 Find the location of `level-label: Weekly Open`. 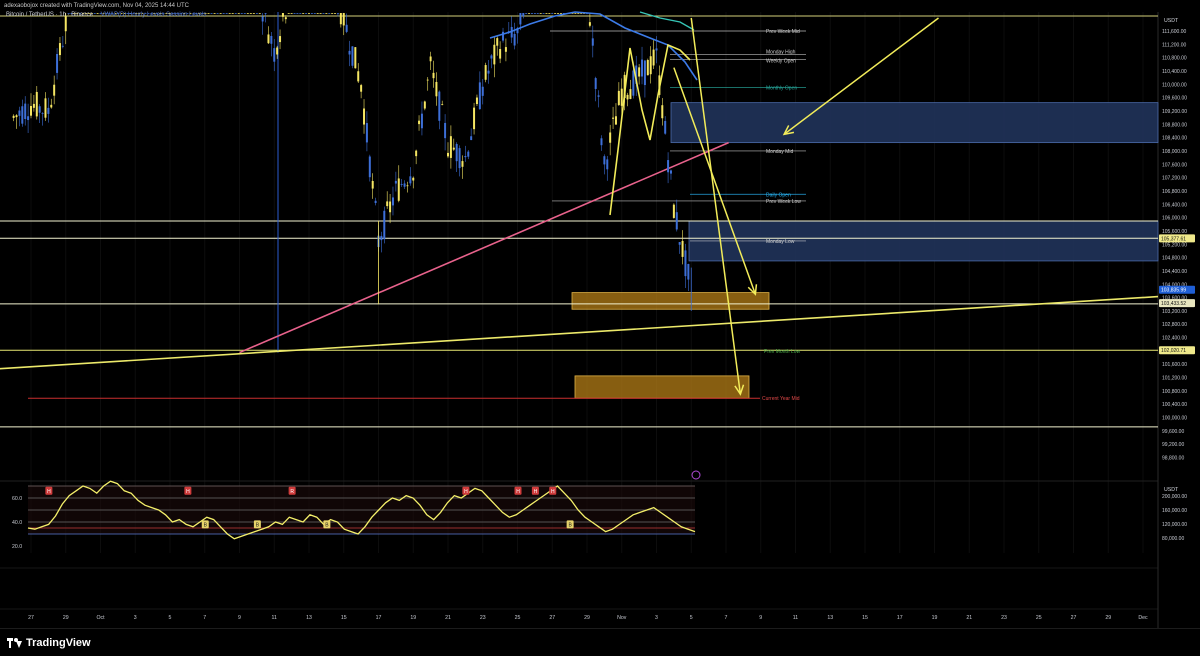

level-label: Weekly Open is located at coordinates (781, 61).